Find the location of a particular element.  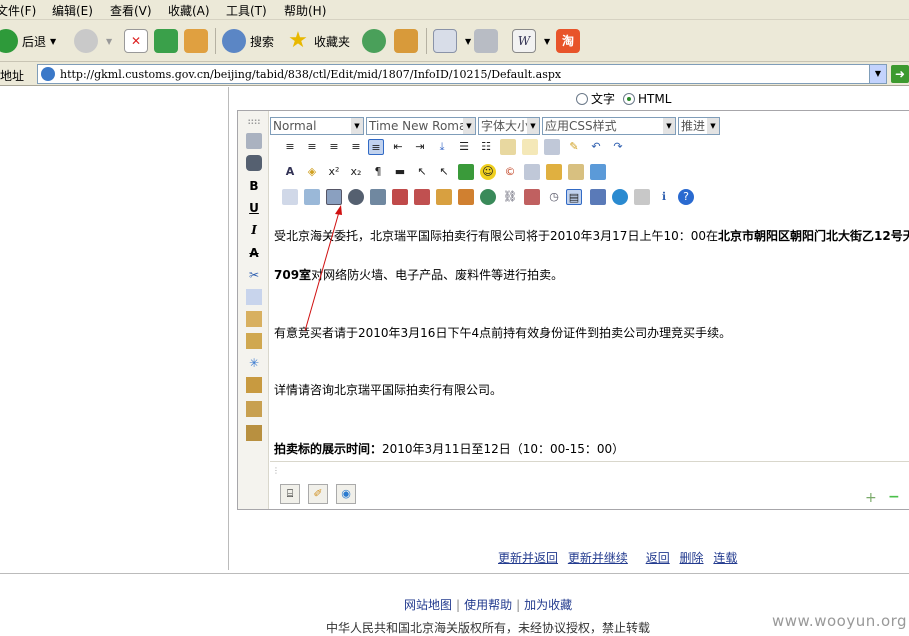

insert-table-frame-icon is located at coordinates (532, 172).